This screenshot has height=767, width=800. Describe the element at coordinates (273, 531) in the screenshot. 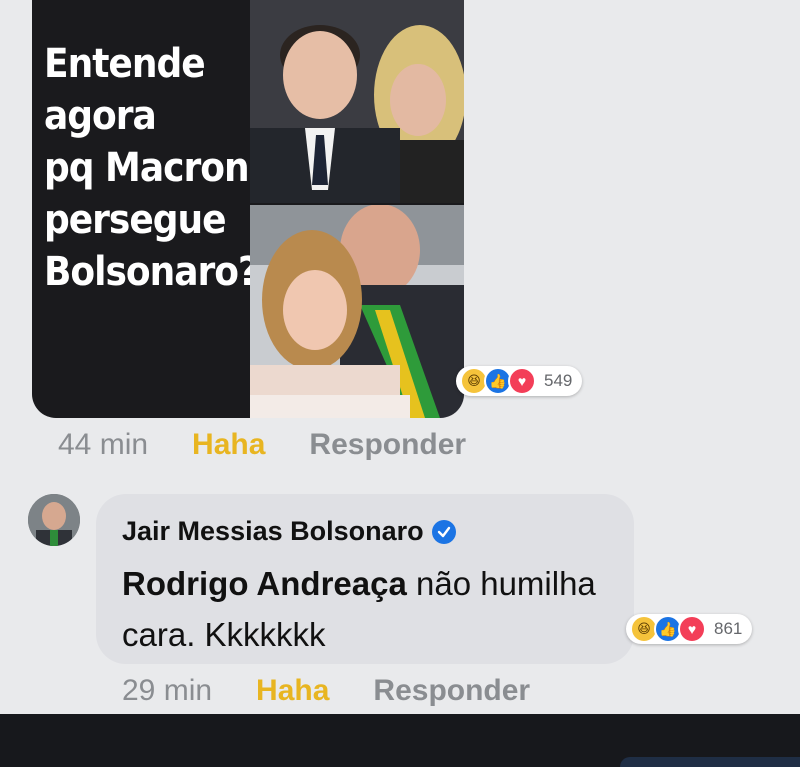

I see `author-name: Jair Messias Bolsonaro` at that location.